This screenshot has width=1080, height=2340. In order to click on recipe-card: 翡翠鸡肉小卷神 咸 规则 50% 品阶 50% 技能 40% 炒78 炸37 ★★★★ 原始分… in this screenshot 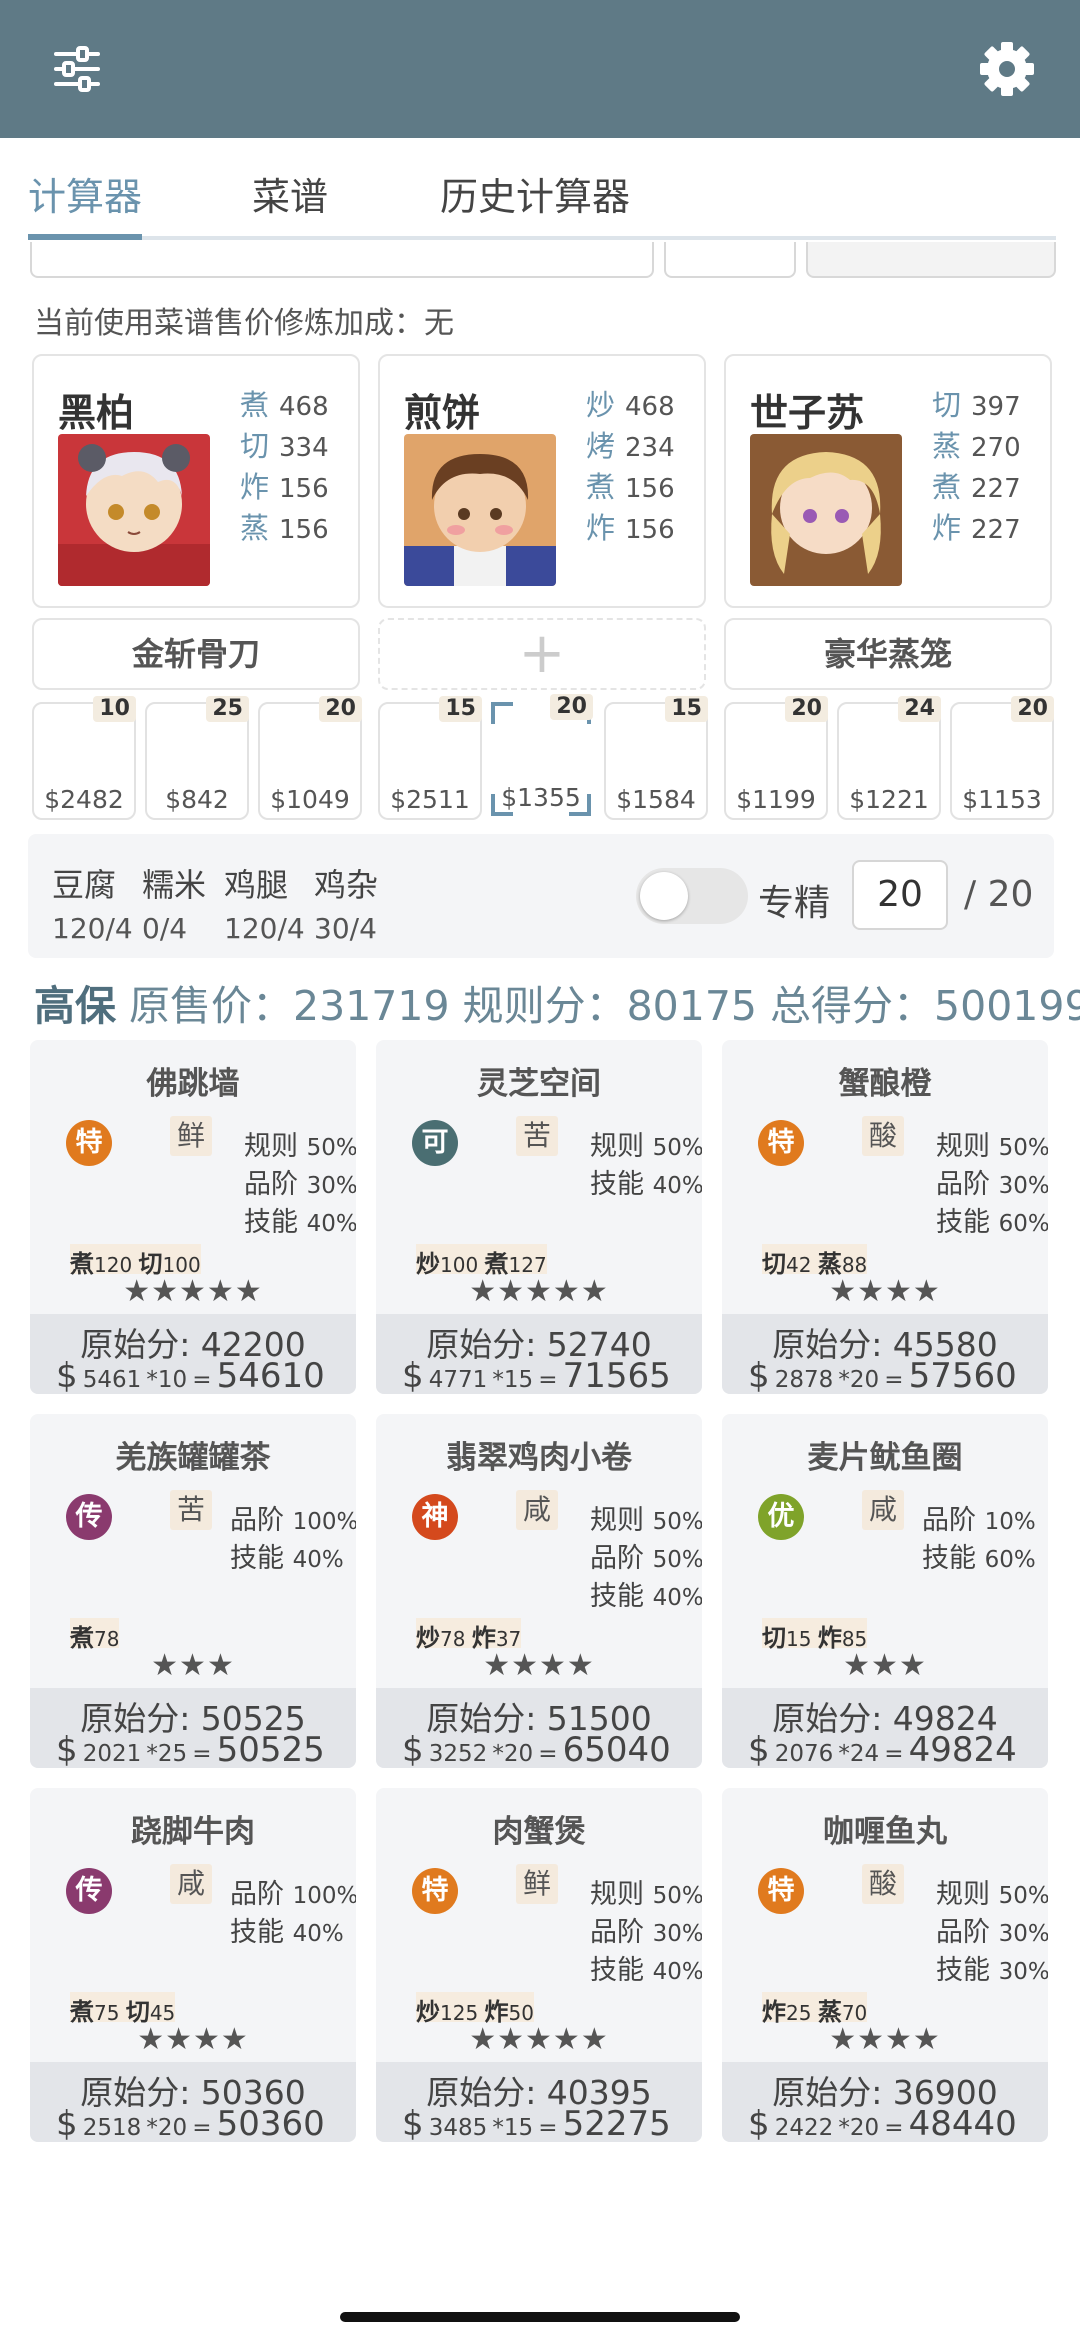, I will do `click(539, 1591)`.